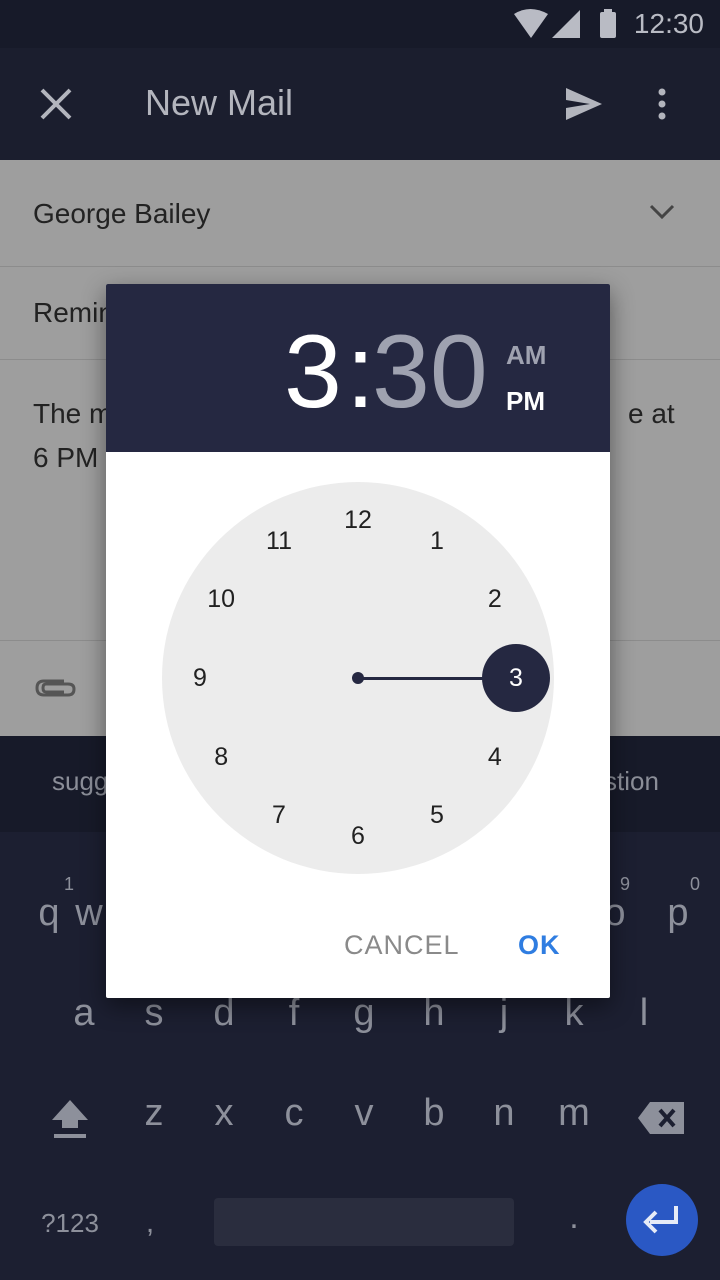  What do you see at coordinates (221, 757) in the screenshot?
I see `clock-number-8: 8` at bounding box center [221, 757].